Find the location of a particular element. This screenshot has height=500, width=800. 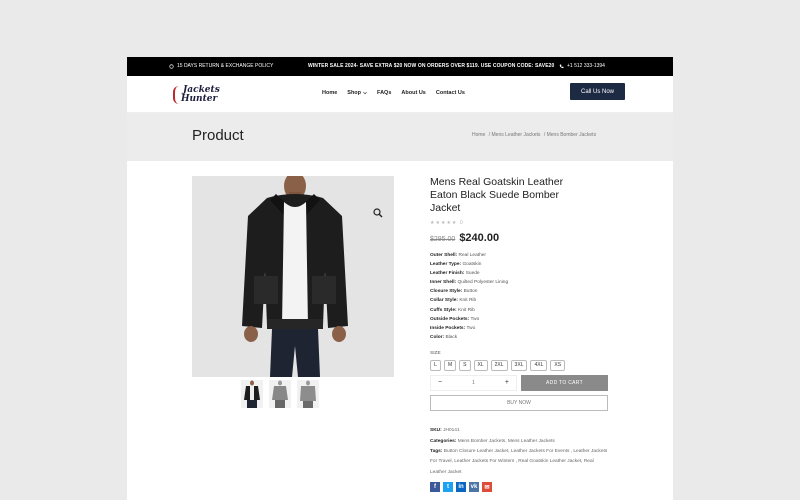

product-thumbnails is located at coordinates (280, 394).